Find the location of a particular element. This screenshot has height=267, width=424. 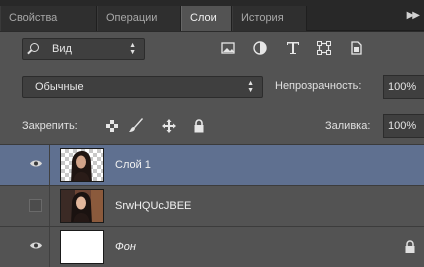

layer-name: Фон is located at coordinates (125, 247).